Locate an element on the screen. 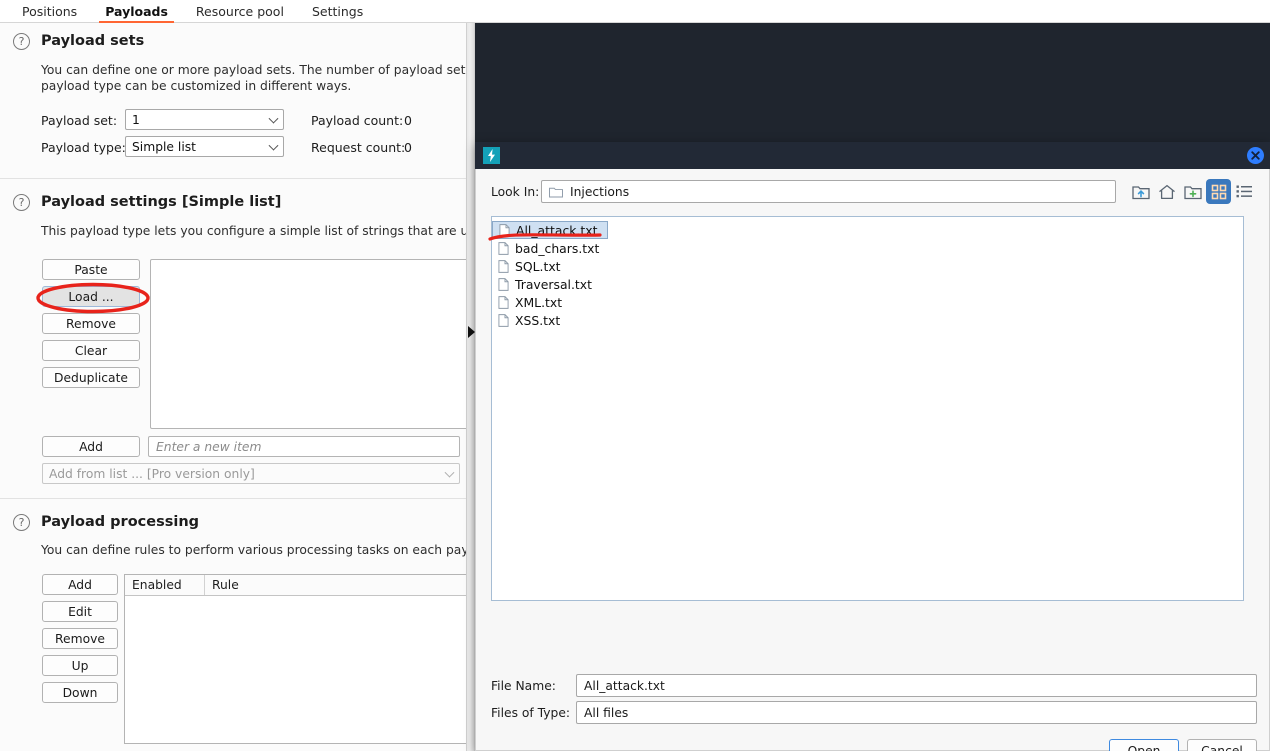 The height and width of the screenshot is (751, 1270). deduplicate-button: Deduplicate is located at coordinates (91, 377).